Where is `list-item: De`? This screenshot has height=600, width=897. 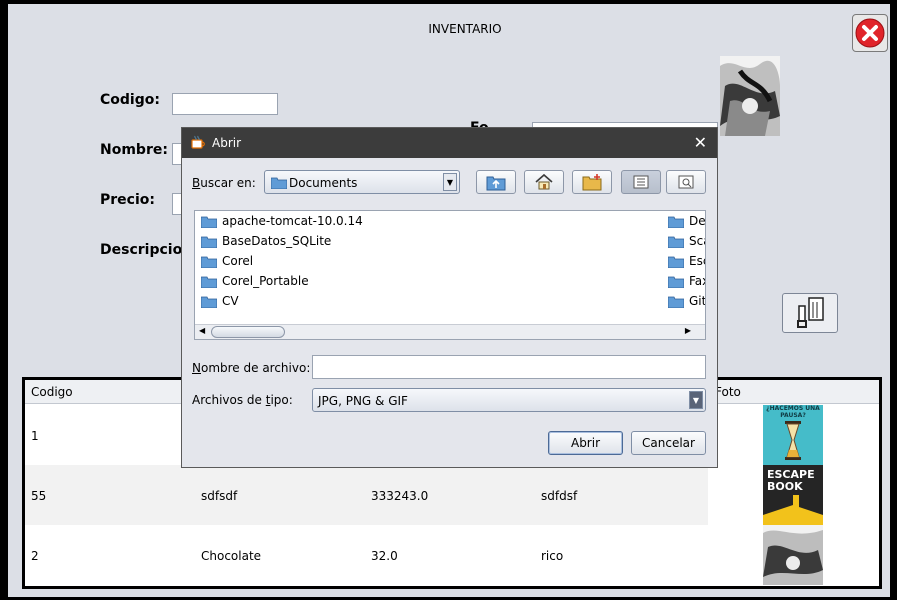
list-item: De is located at coordinates (687, 221).